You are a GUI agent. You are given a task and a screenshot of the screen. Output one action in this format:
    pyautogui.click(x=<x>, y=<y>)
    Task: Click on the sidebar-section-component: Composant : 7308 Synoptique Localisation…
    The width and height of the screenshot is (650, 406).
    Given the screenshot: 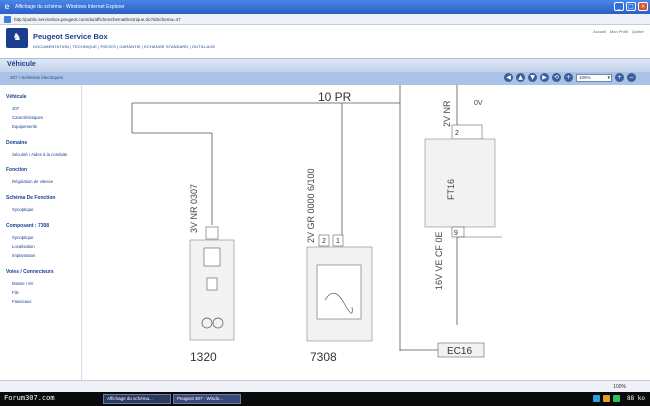 What is the action you would take?
    pyautogui.click(x=43, y=237)
    